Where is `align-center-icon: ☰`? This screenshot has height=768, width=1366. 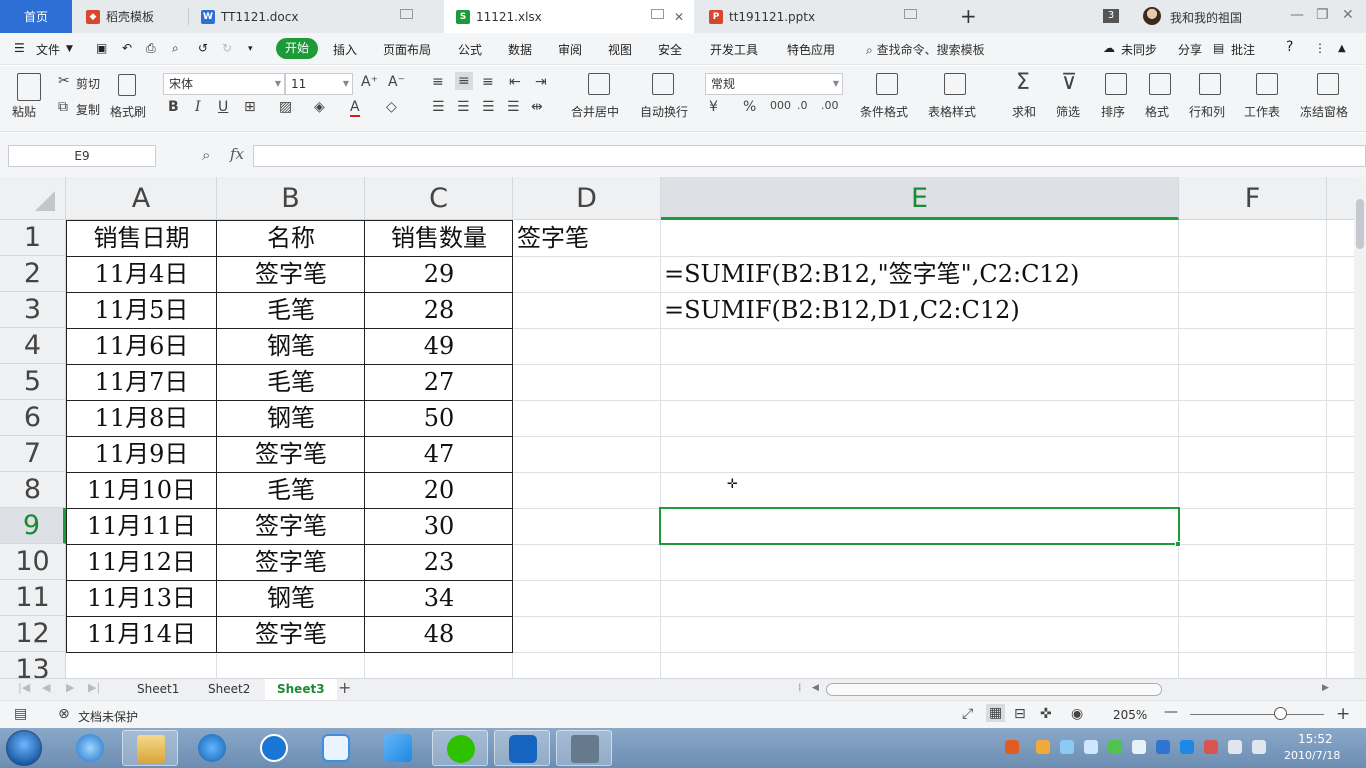
align-center-icon: ☰ is located at coordinates (463, 107).